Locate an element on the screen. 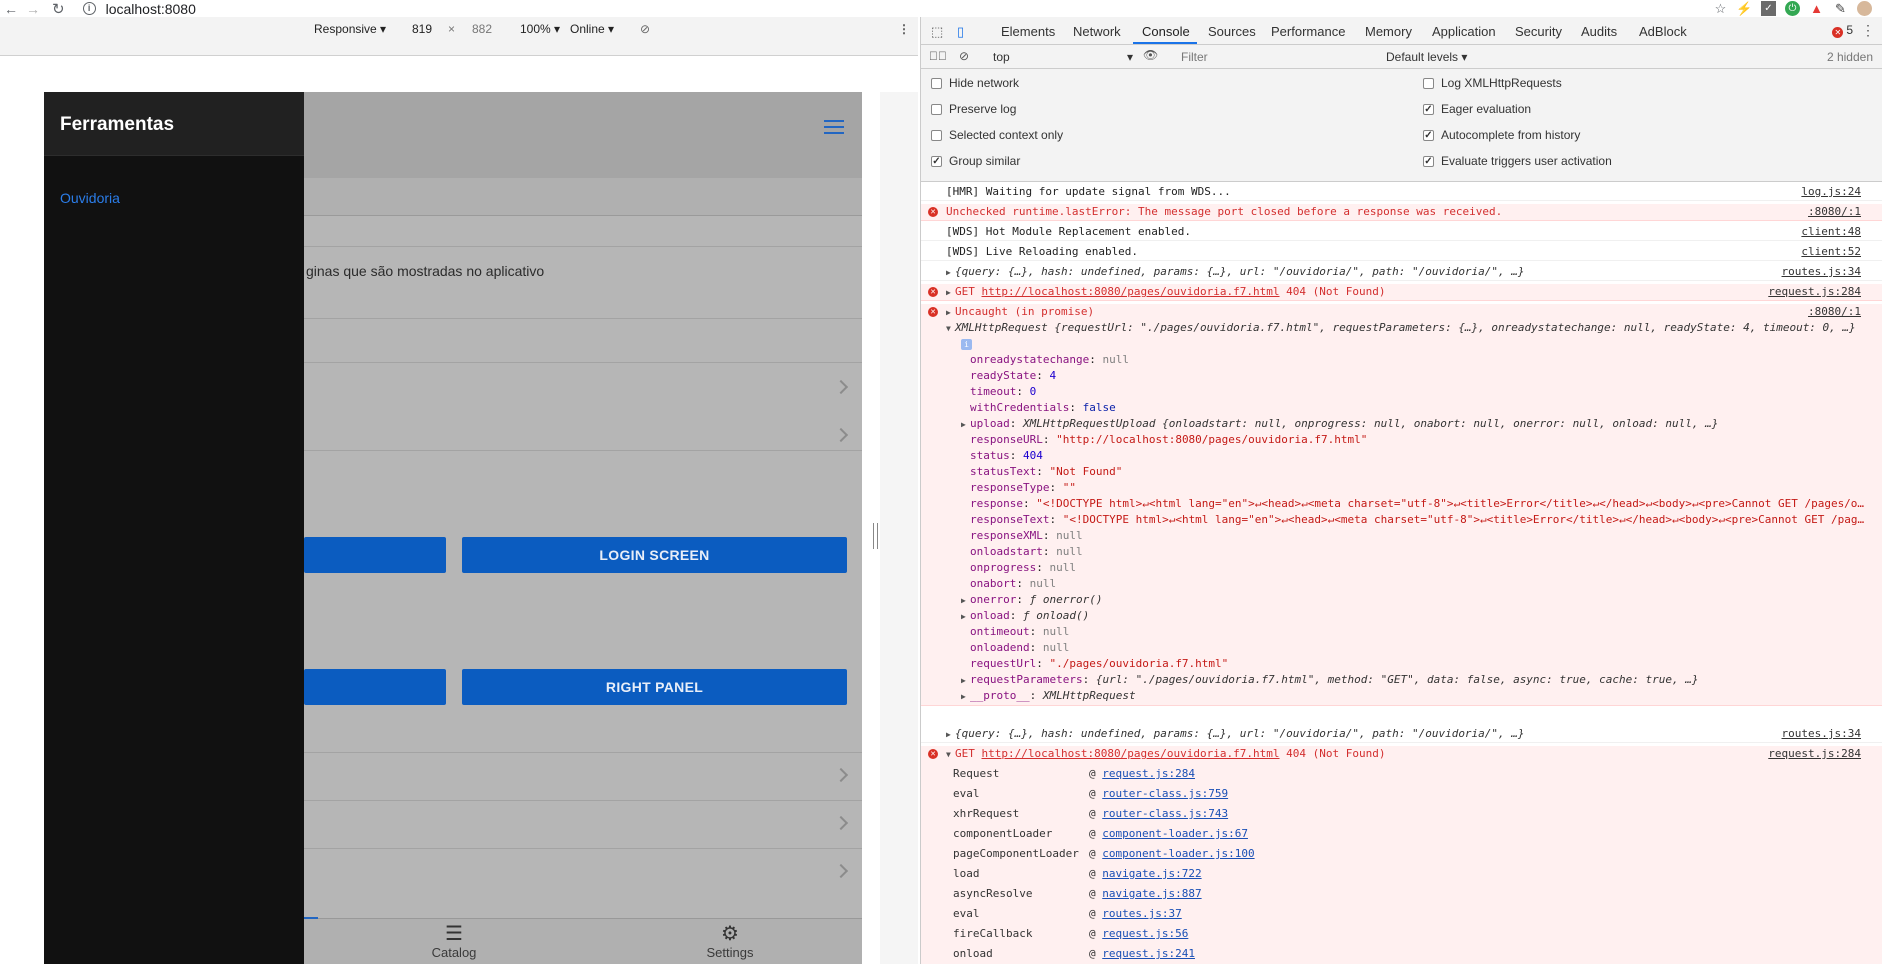 The height and width of the screenshot is (964, 1882). bookmark-star-icon: ☆ is located at coordinates (1720, 8).